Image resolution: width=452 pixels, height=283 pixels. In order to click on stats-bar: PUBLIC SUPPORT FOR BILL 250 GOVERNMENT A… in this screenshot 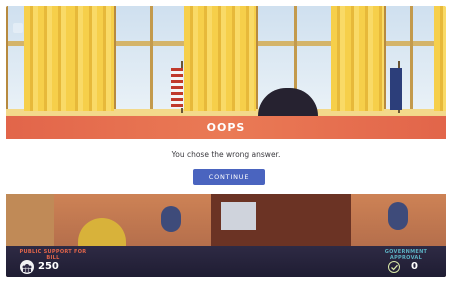, I will do `click(226, 261)`.